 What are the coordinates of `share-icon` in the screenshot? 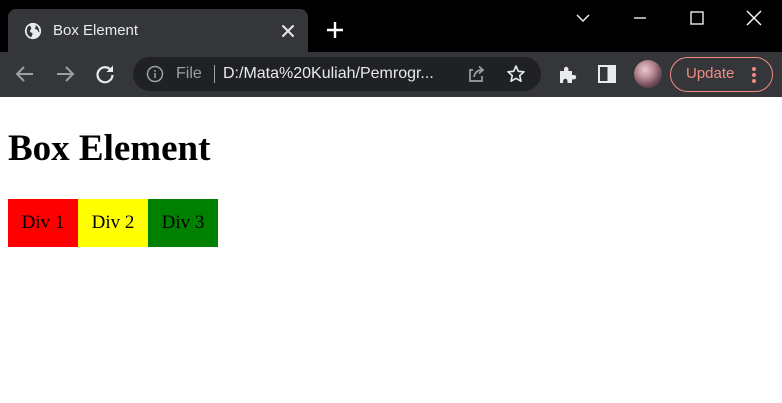 It's located at (476, 74).